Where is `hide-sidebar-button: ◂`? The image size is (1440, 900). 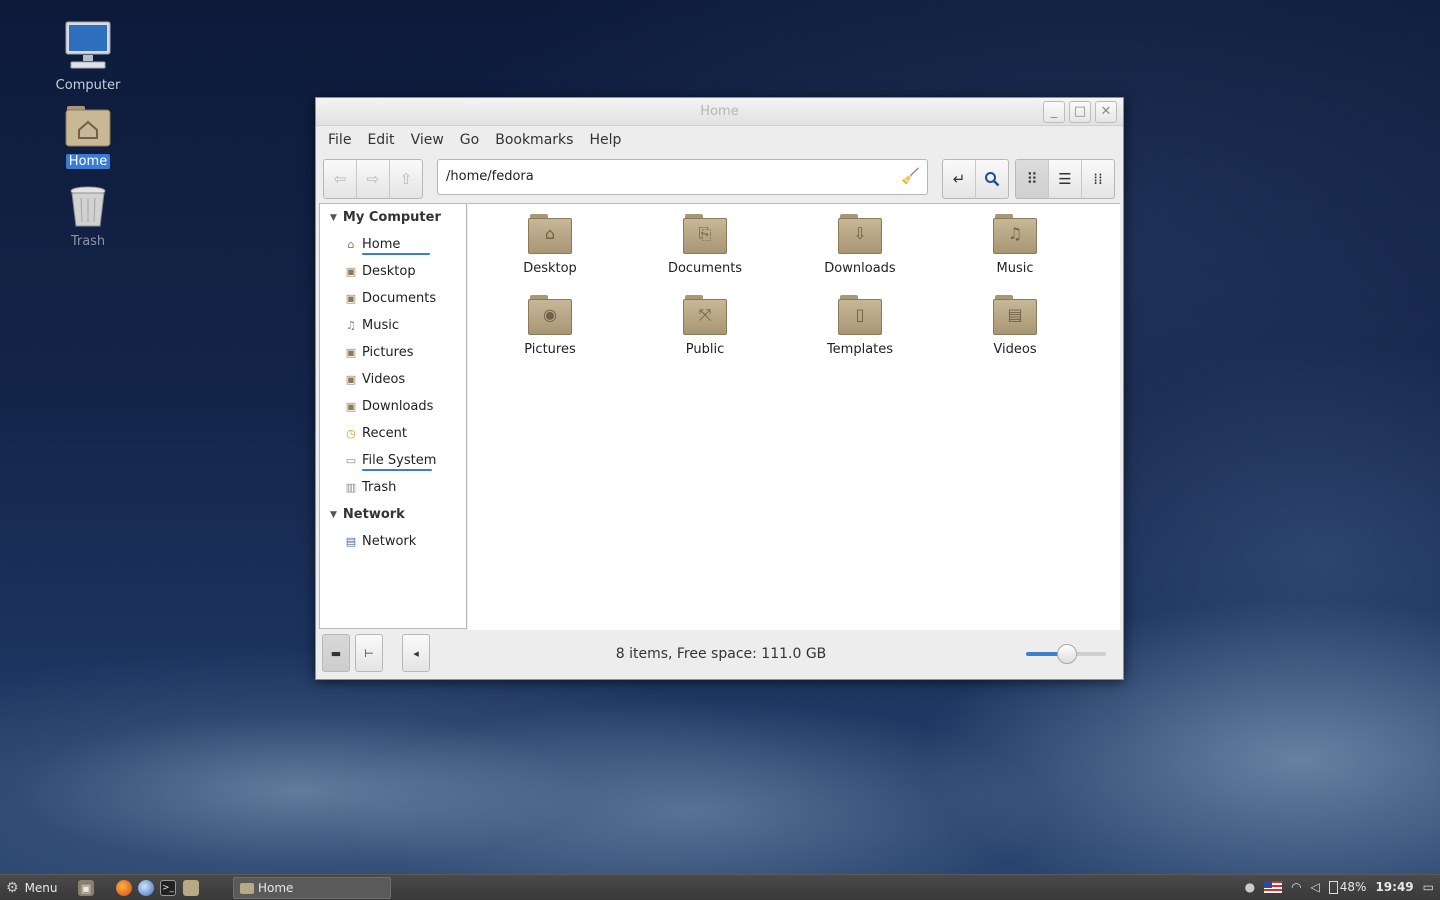
hide-sidebar-button: ◂ is located at coordinates (416, 653).